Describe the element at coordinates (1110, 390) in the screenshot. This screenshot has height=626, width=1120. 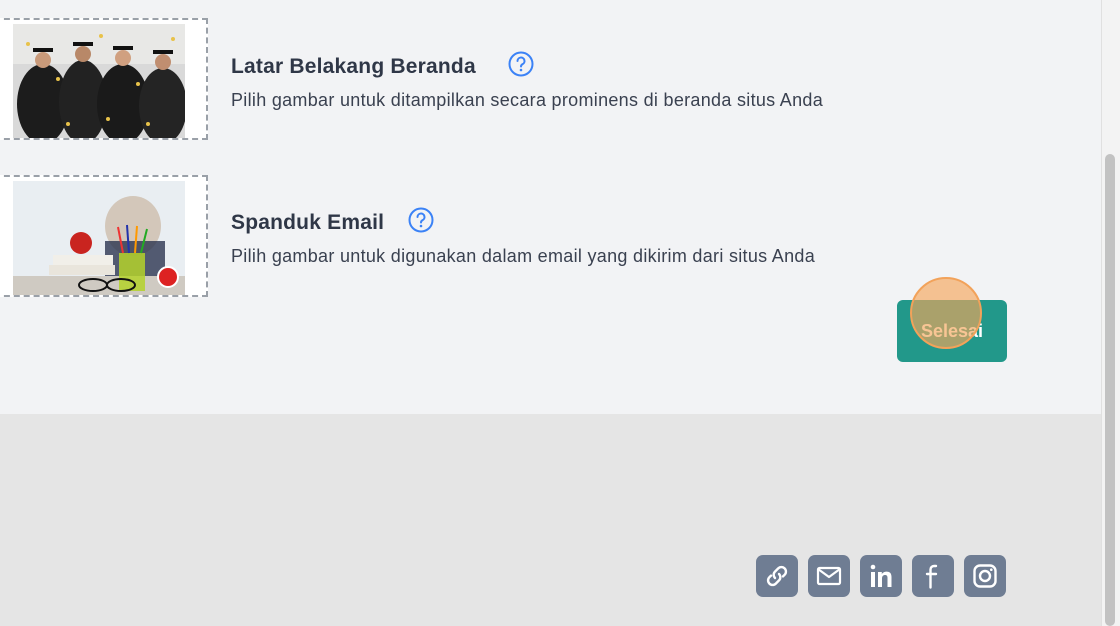
I see `scrollbar-thumb` at that location.